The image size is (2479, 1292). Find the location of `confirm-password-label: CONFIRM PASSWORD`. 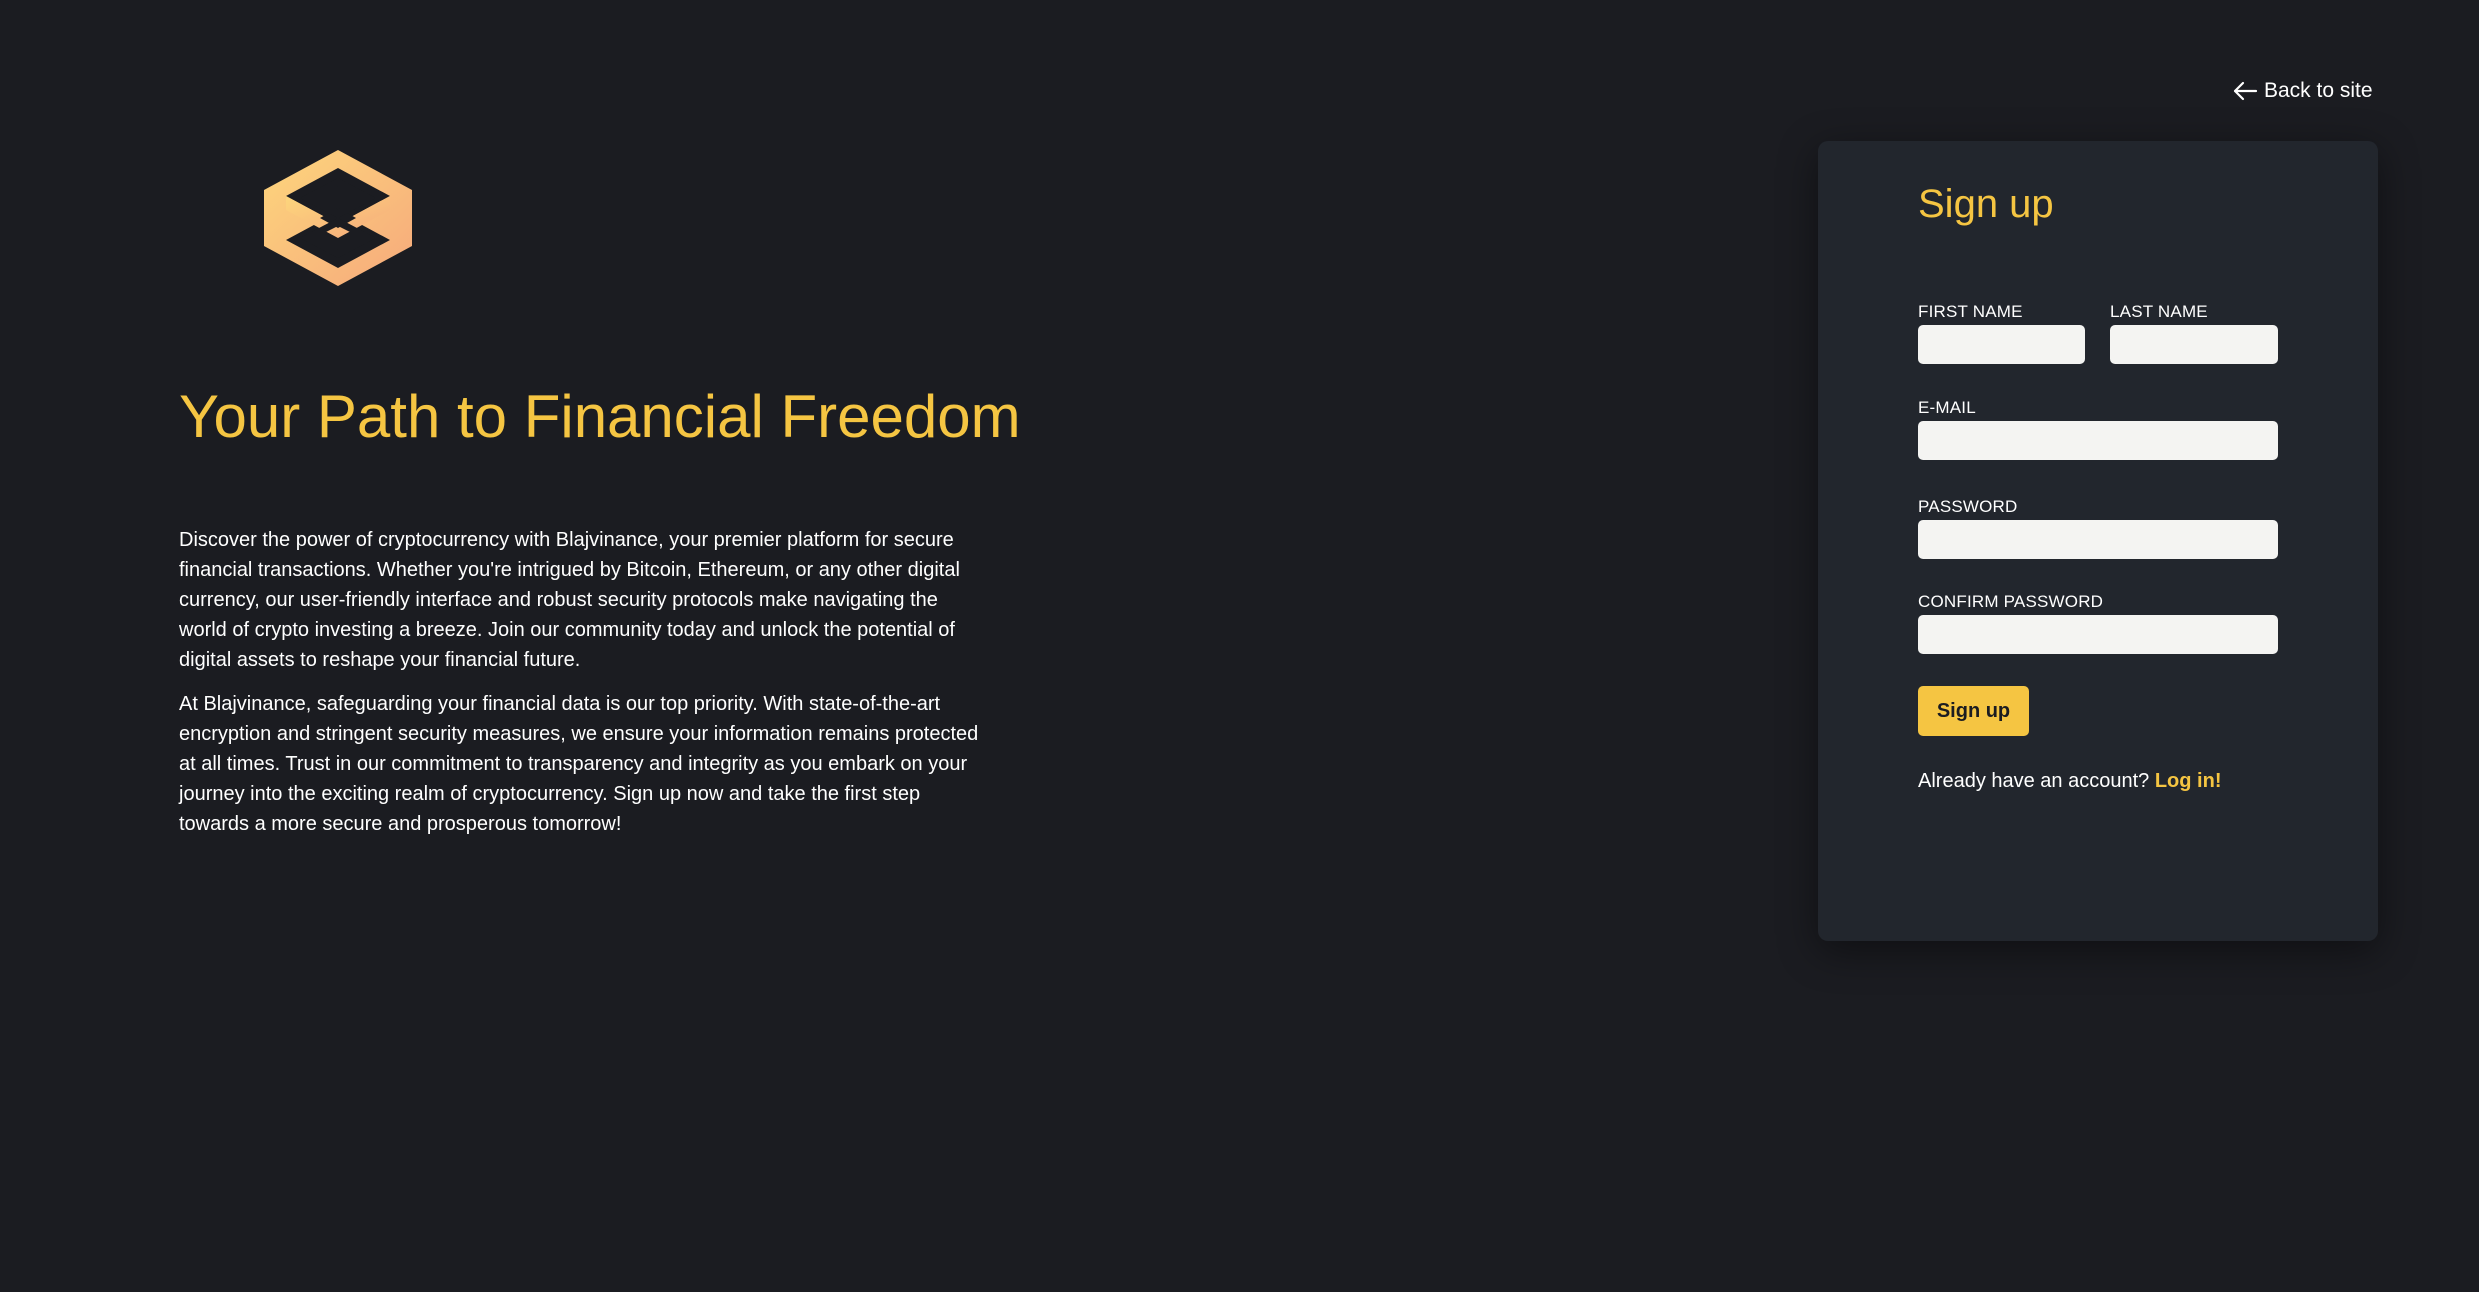

confirm-password-label: CONFIRM PASSWORD is located at coordinates (2011, 601).